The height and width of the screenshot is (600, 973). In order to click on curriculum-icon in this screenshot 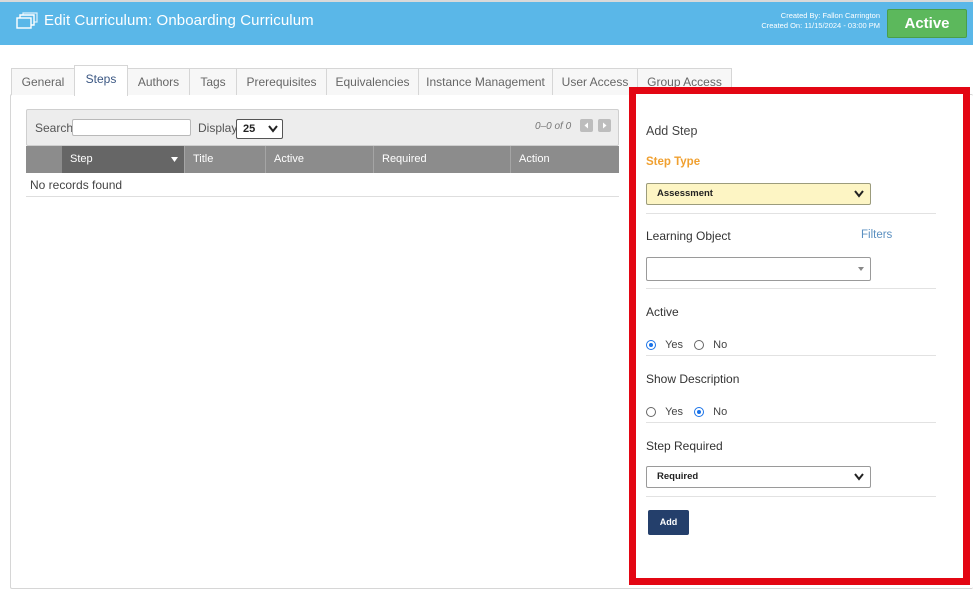, I will do `click(27, 20)`.